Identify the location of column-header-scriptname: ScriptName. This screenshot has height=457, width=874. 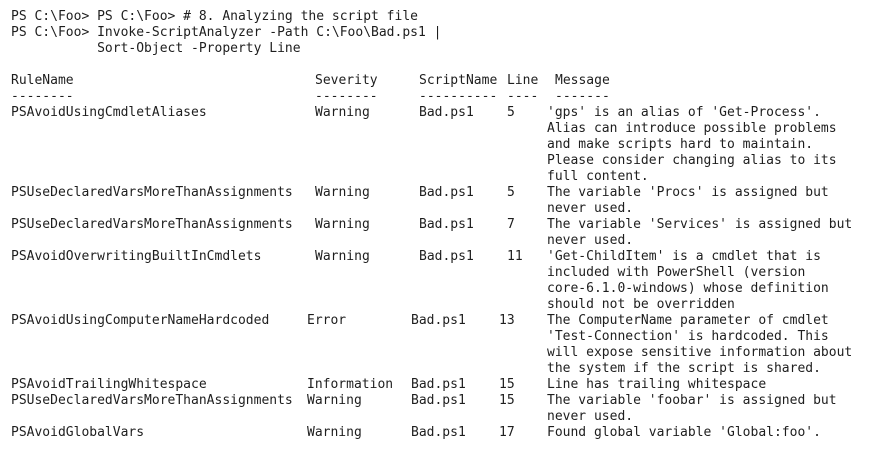
(458, 80).